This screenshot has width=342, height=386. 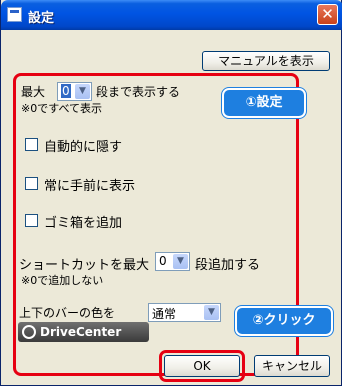 What do you see at coordinates (33, 92) in the screenshot?
I see `max-rows-prefix: 最大` at bounding box center [33, 92].